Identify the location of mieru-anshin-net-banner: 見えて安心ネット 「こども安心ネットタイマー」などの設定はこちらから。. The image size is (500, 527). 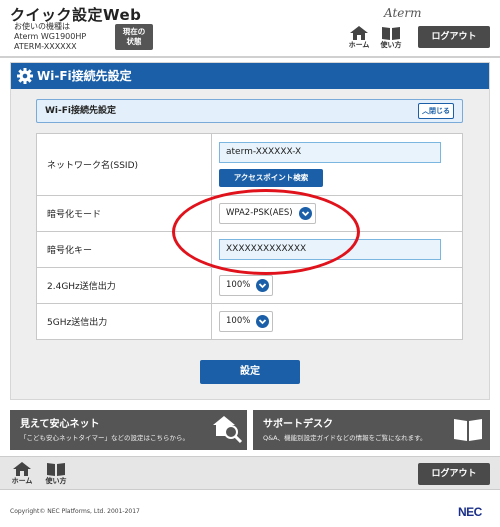
(128, 430).